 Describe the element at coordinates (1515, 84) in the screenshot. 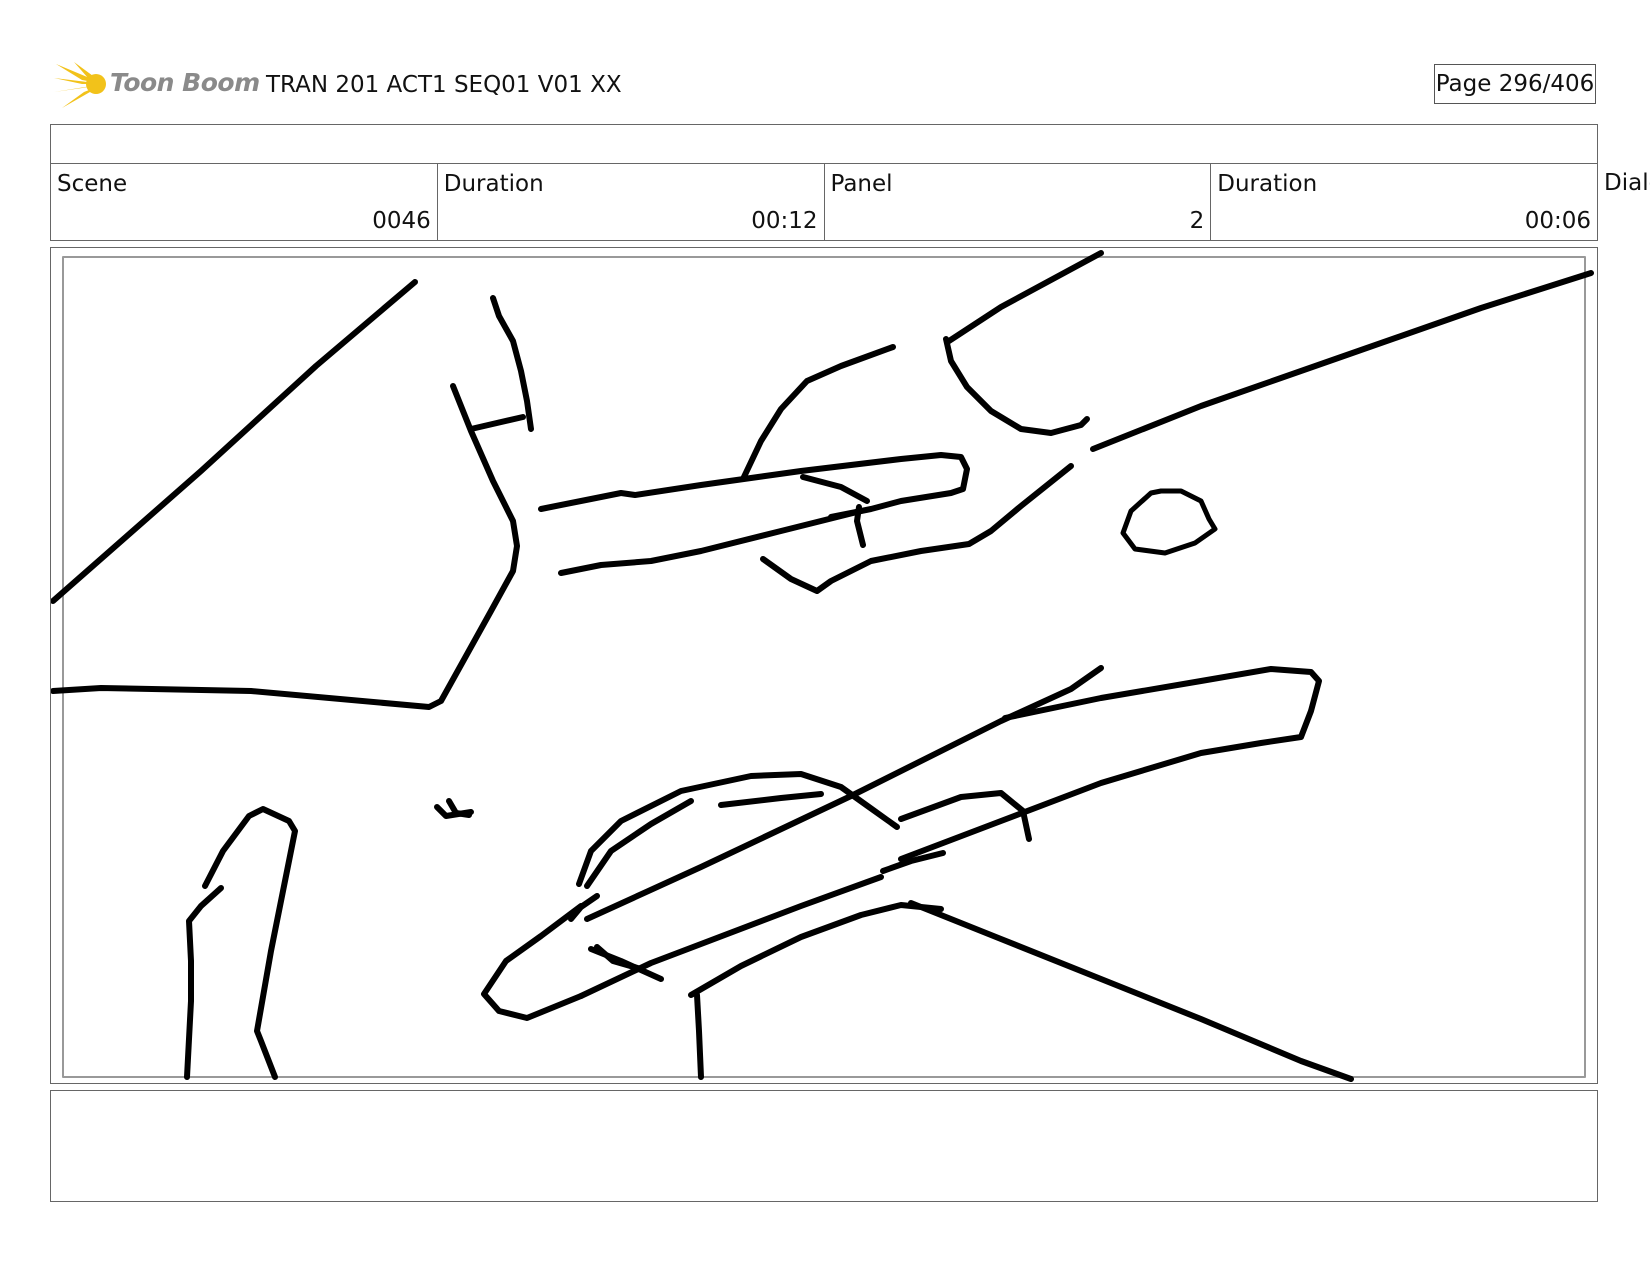

I see `page-number: Page 296/406` at that location.